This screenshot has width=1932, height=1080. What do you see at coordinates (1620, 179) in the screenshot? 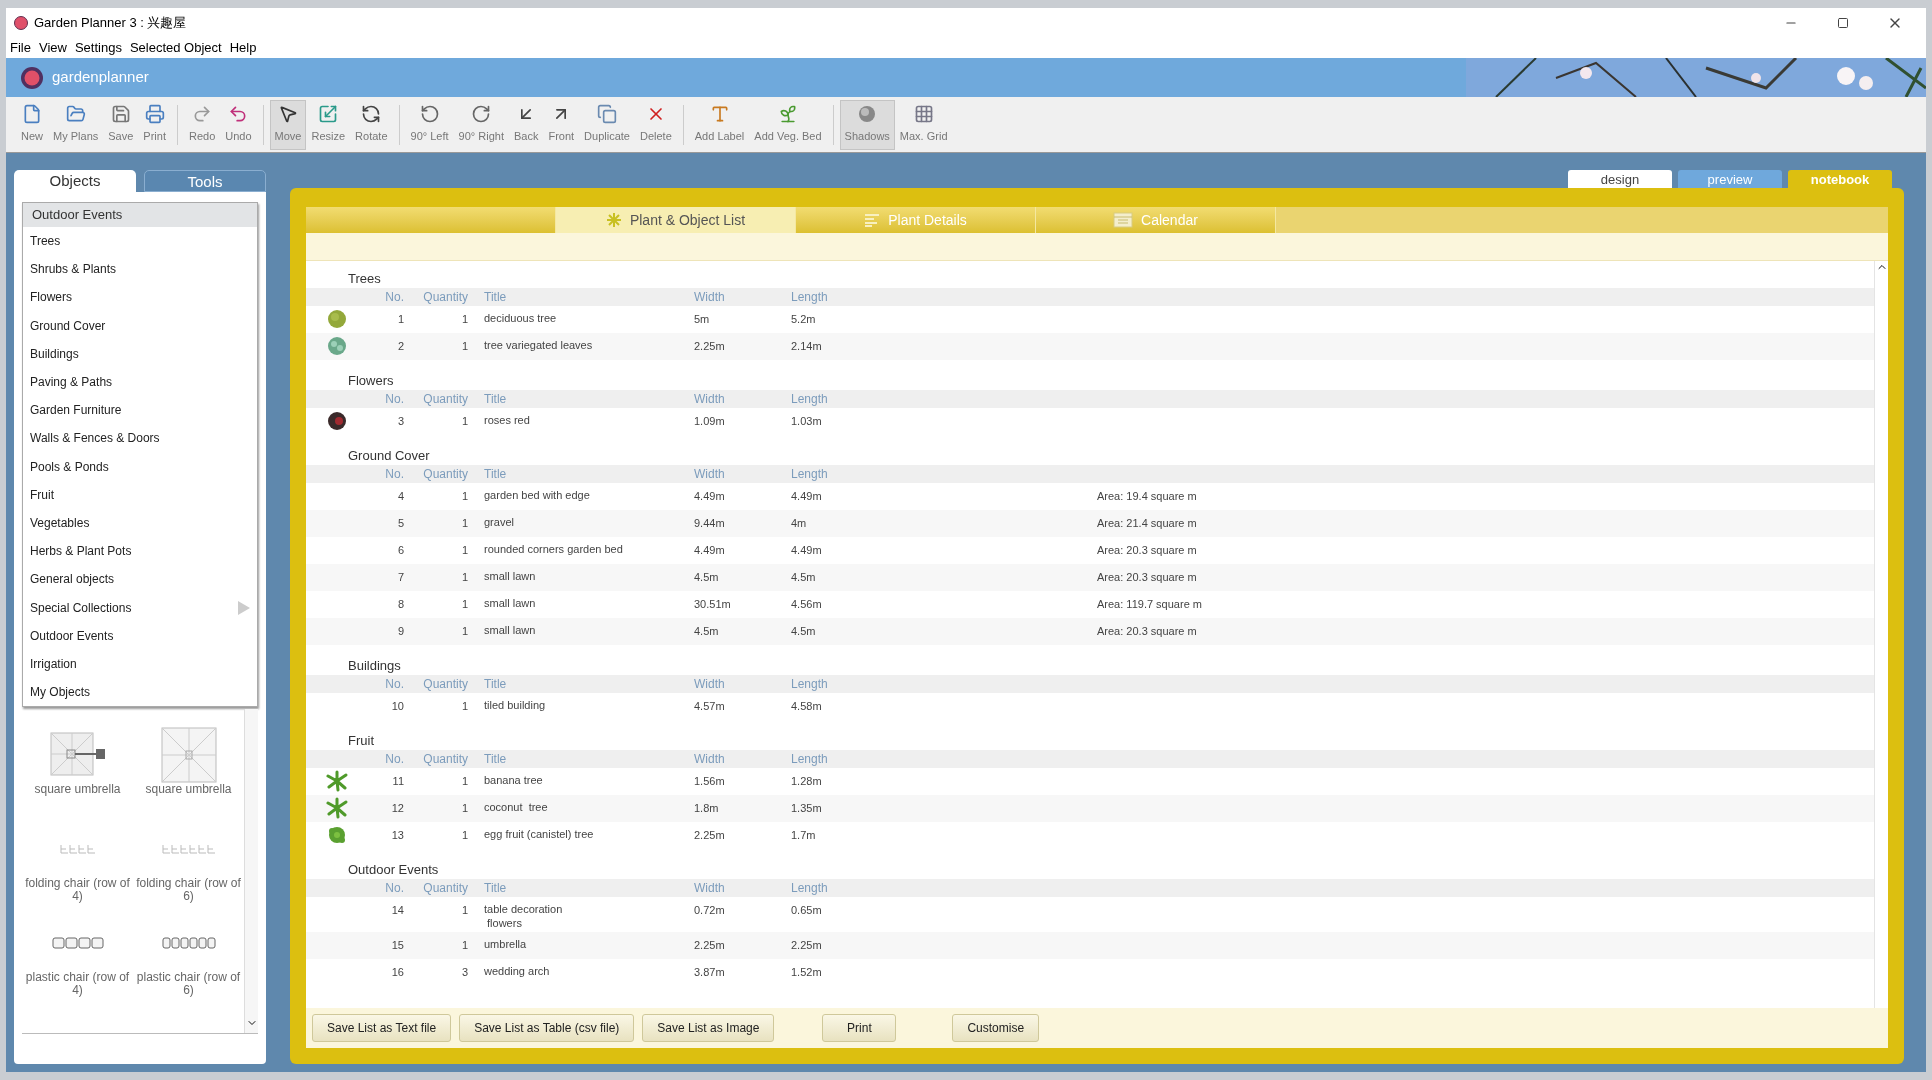
I see `view-tab: design` at bounding box center [1620, 179].